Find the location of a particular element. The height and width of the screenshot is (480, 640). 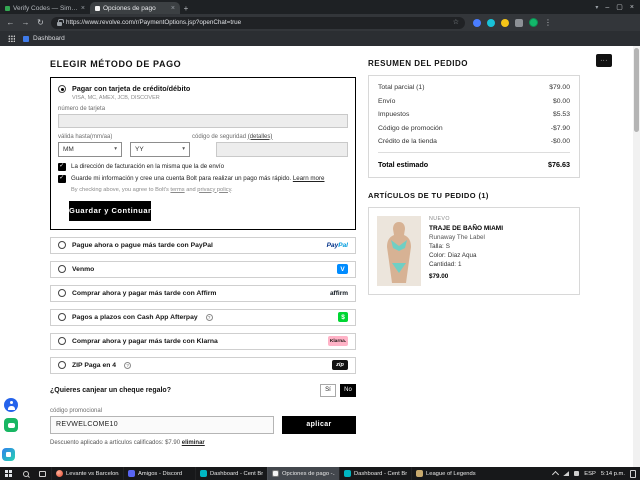

zip-radio is located at coordinates (62, 365).